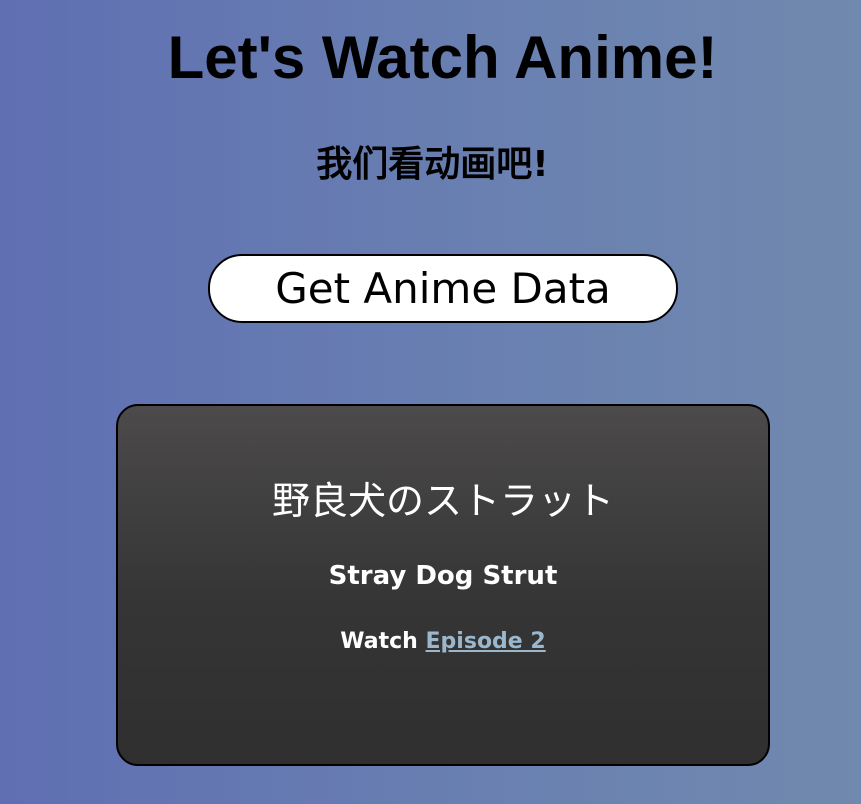  What do you see at coordinates (442, 501) in the screenshot?
I see `anime-japanese-title: 野良犬のストラット` at bounding box center [442, 501].